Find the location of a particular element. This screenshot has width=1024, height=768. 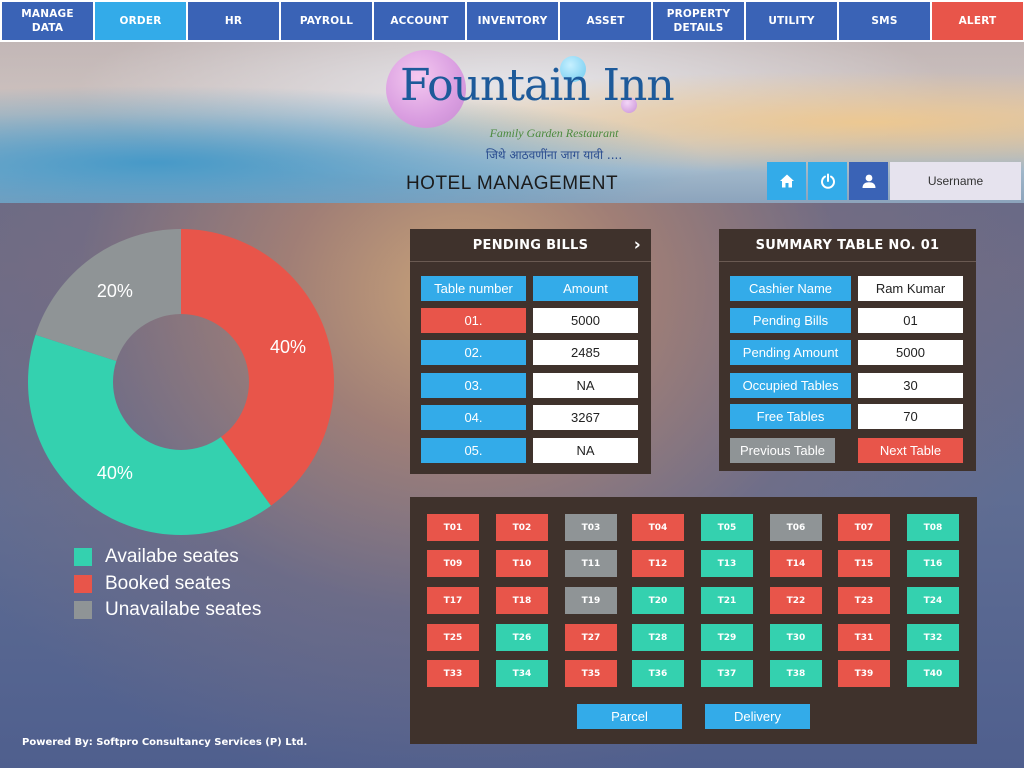

bill-table-number: 05. is located at coordinates (473, 450).